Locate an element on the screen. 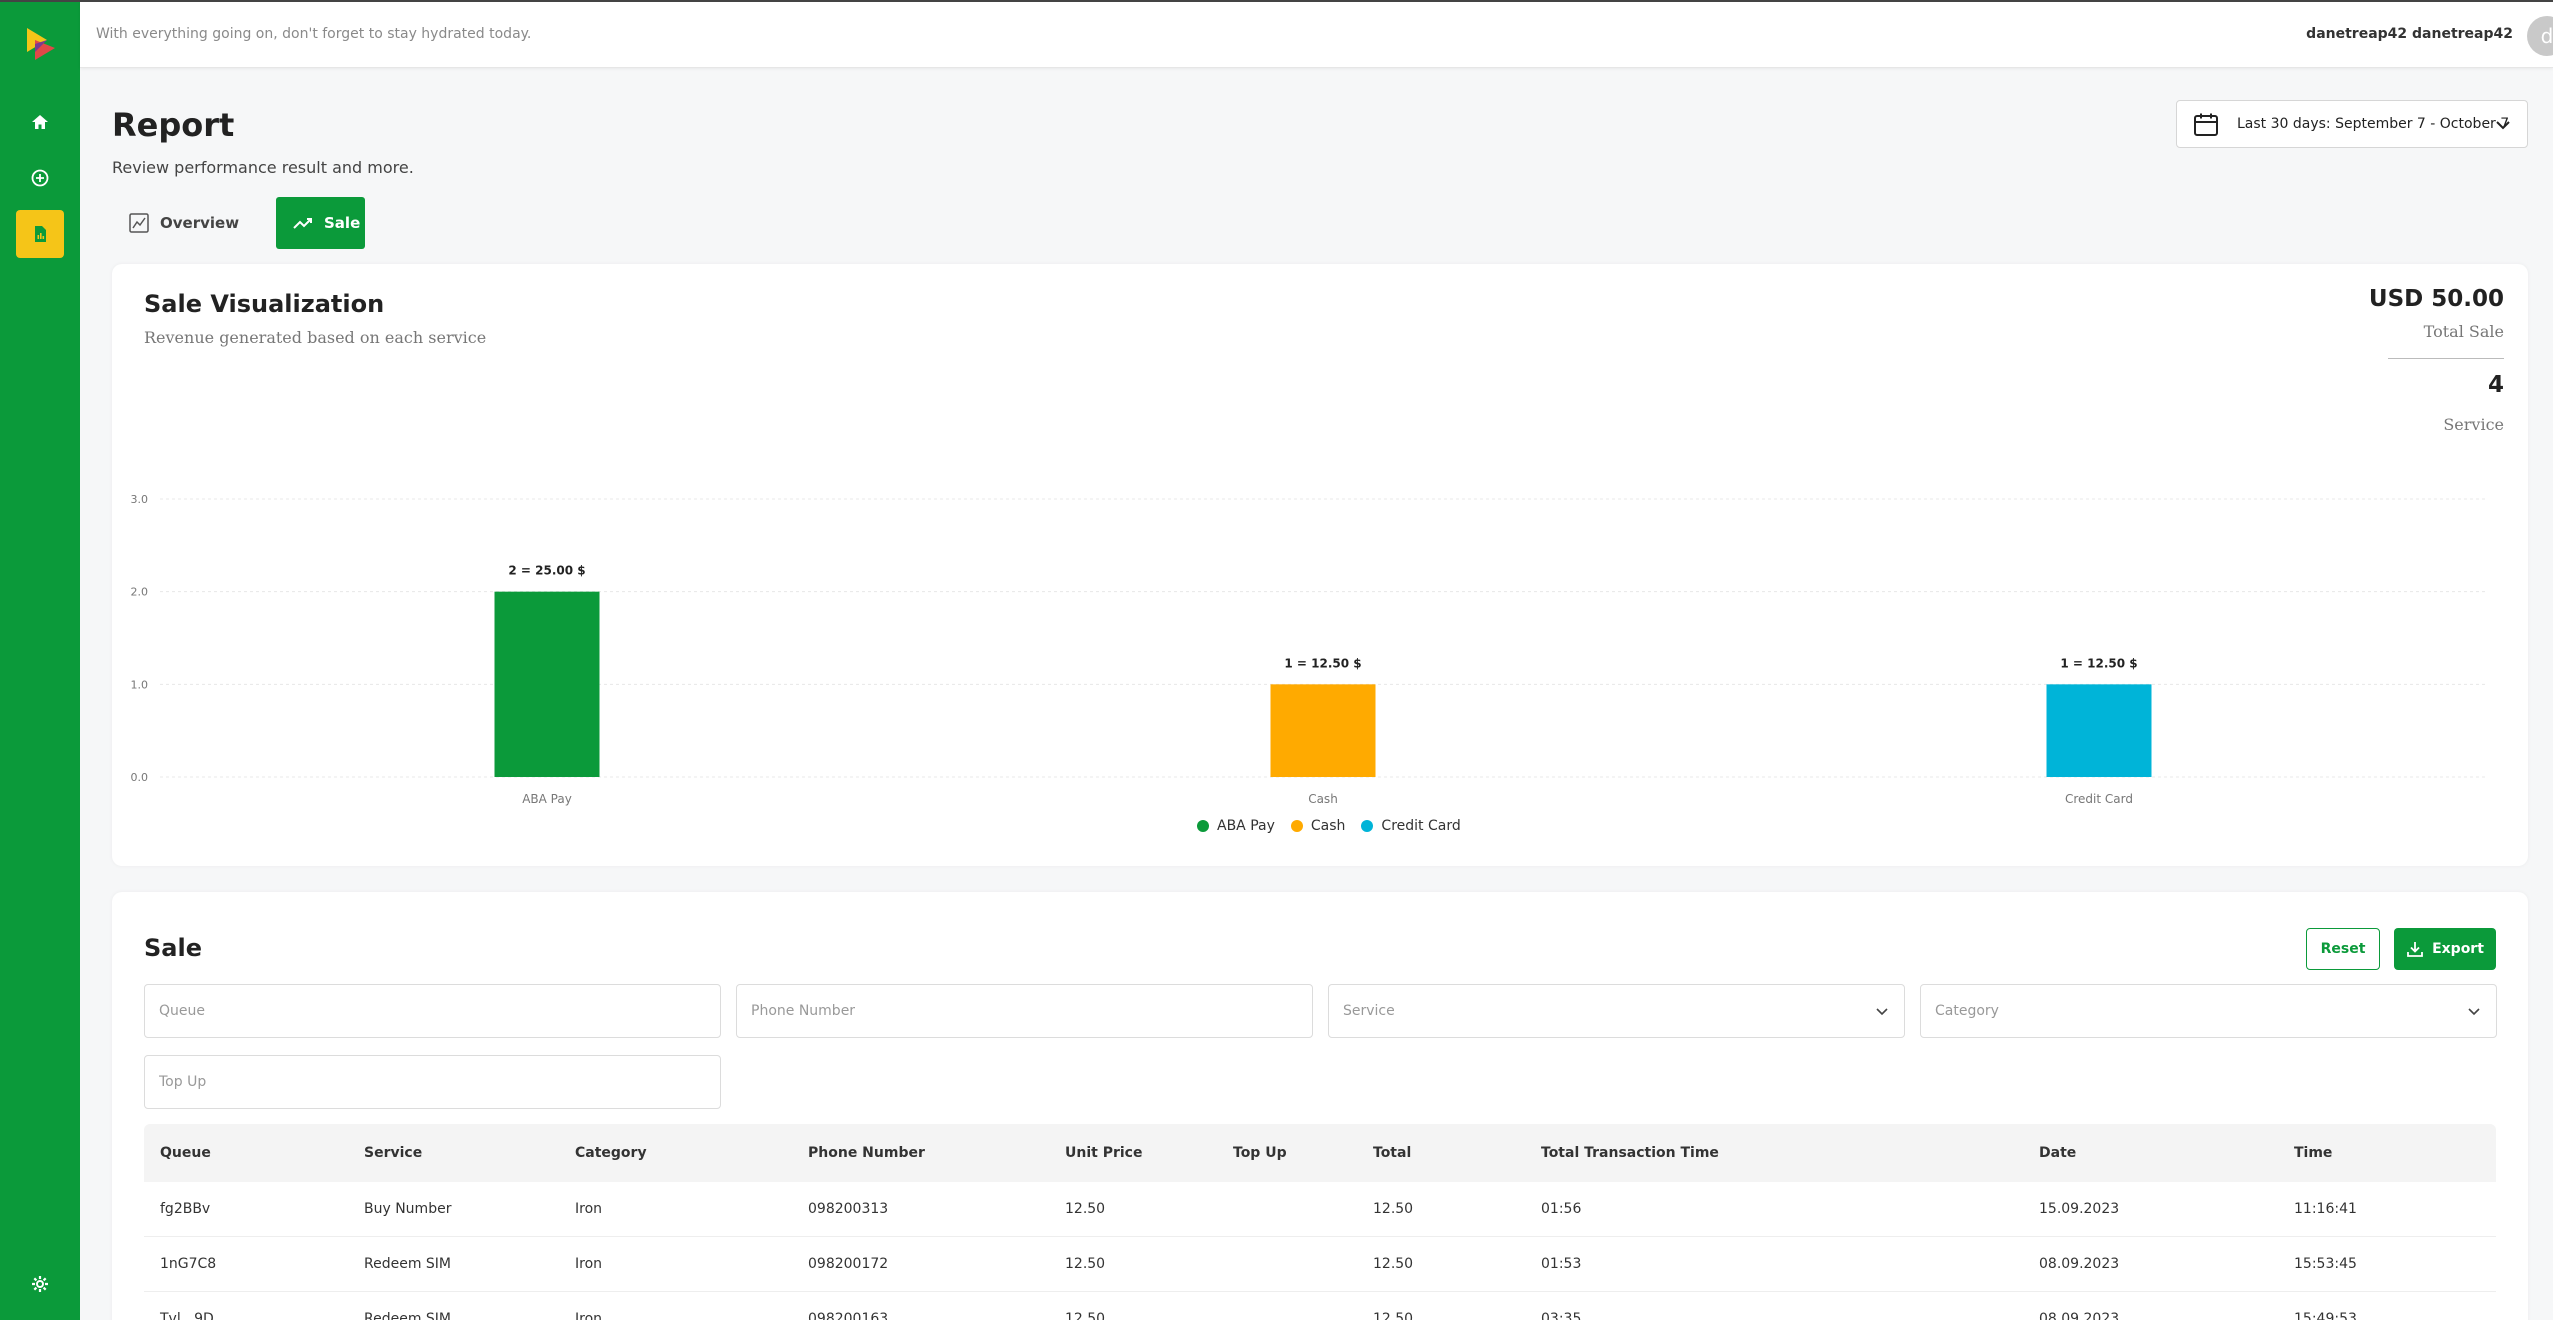  column-header: Total Transaction Time is located at coordinates (1630, 1153).